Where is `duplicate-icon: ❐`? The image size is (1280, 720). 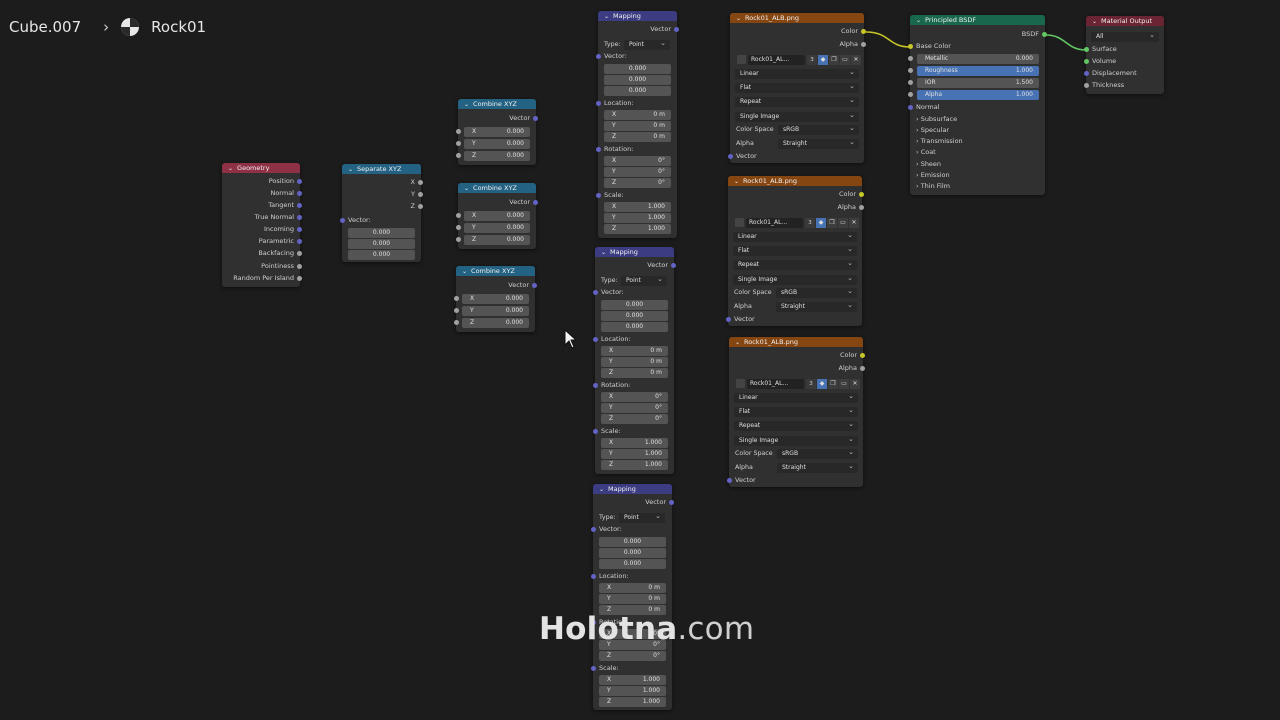
duplicate-icon: ❐ is located at coordinates (833, 384).